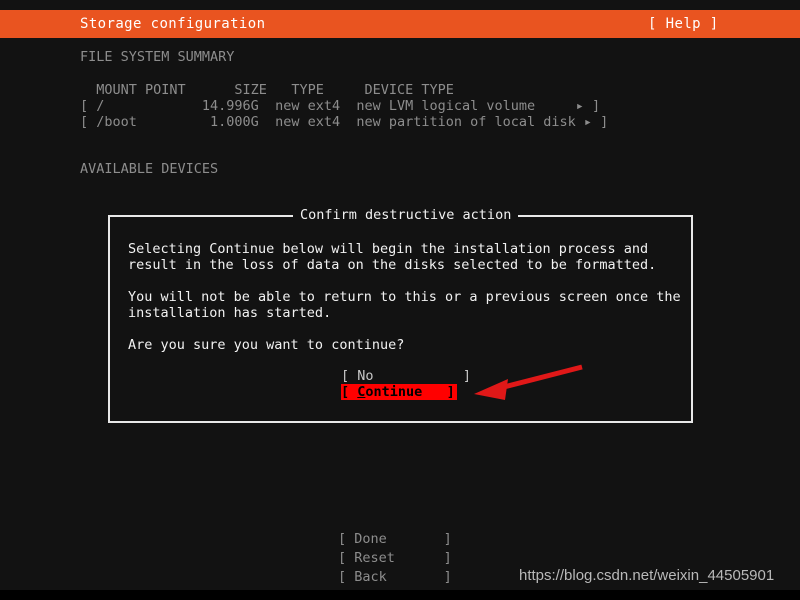 This screenshot has width=800, height=600. I want to click on watermark-text: https://blog.csdn.net/weixin_44505901, so click(647, 575).